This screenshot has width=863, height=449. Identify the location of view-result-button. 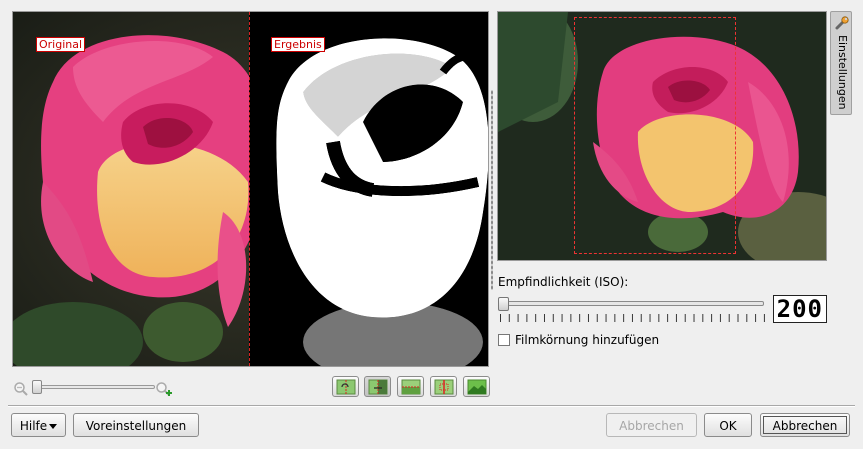
(476, 386).